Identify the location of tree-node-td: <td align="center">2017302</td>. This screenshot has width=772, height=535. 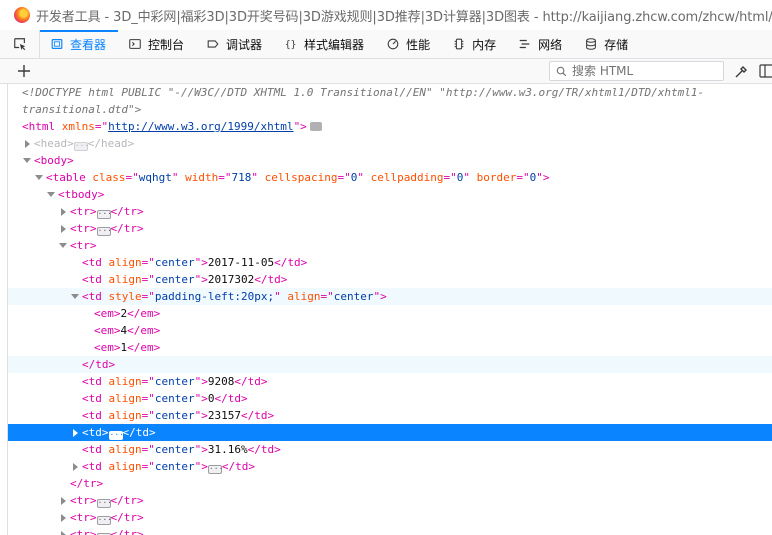
(390, 279).